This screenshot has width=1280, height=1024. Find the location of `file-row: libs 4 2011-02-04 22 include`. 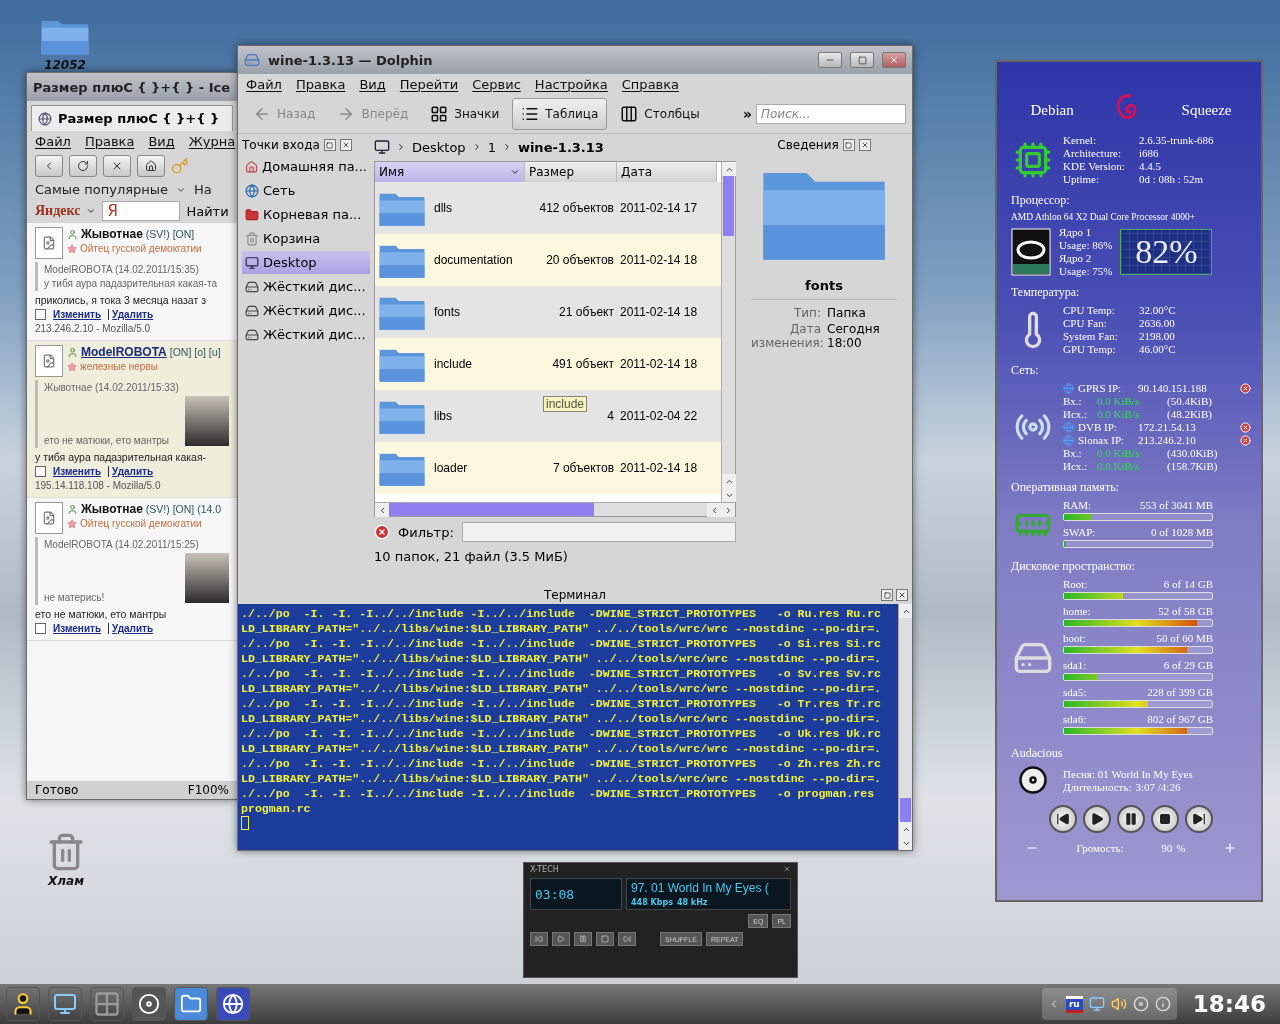

file-row: libs 4 2011-02-04 22 include is located at coordinates (548, 416).